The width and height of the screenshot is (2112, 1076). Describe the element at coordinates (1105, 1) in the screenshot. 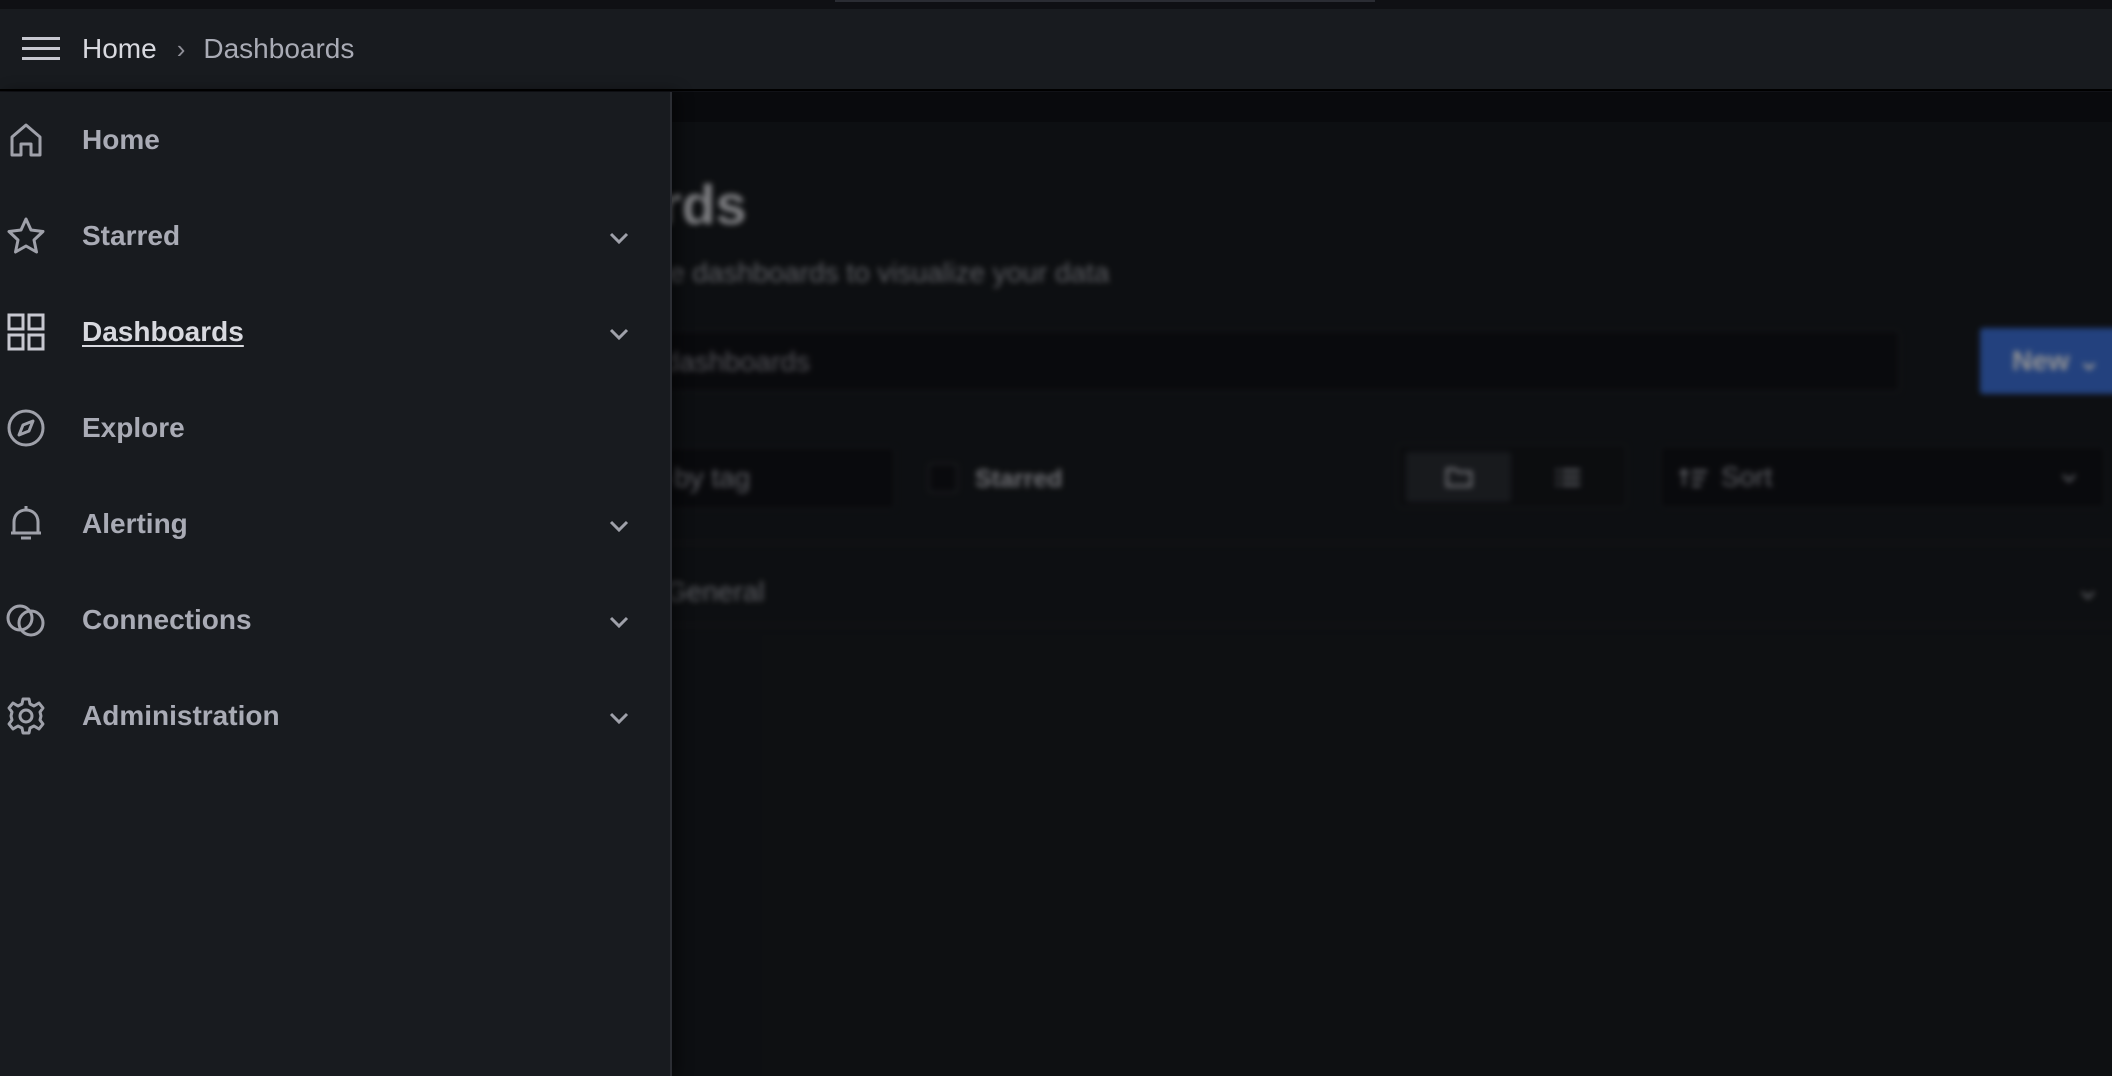

I see `tab-indicator` at that location.